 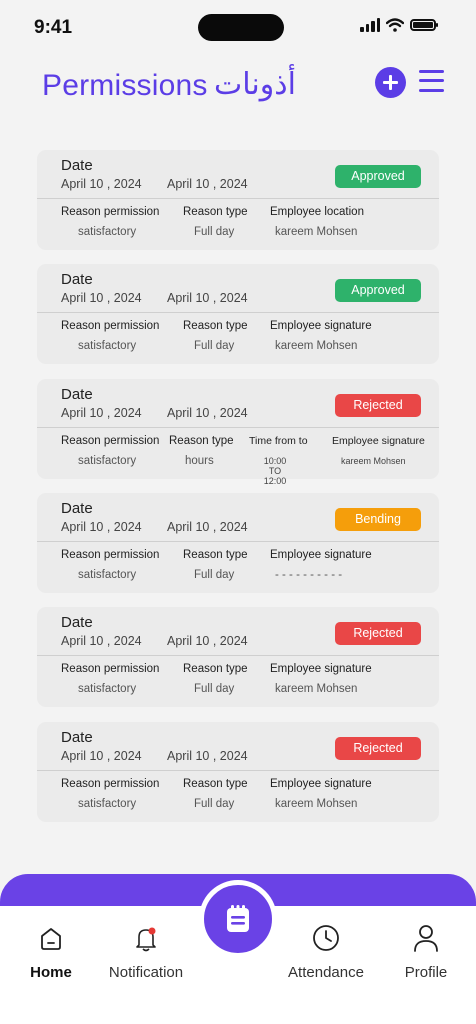 I want to click on nav-attendance: Attendance, so click(x=326, y=950).